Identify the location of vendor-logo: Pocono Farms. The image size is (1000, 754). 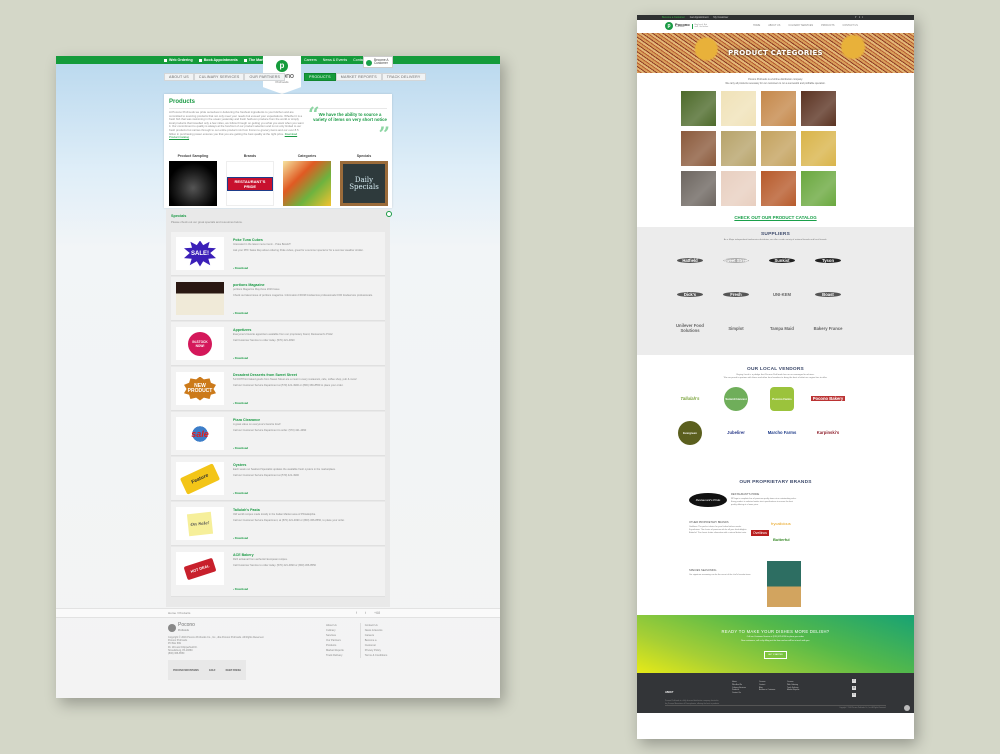
(782, 398).